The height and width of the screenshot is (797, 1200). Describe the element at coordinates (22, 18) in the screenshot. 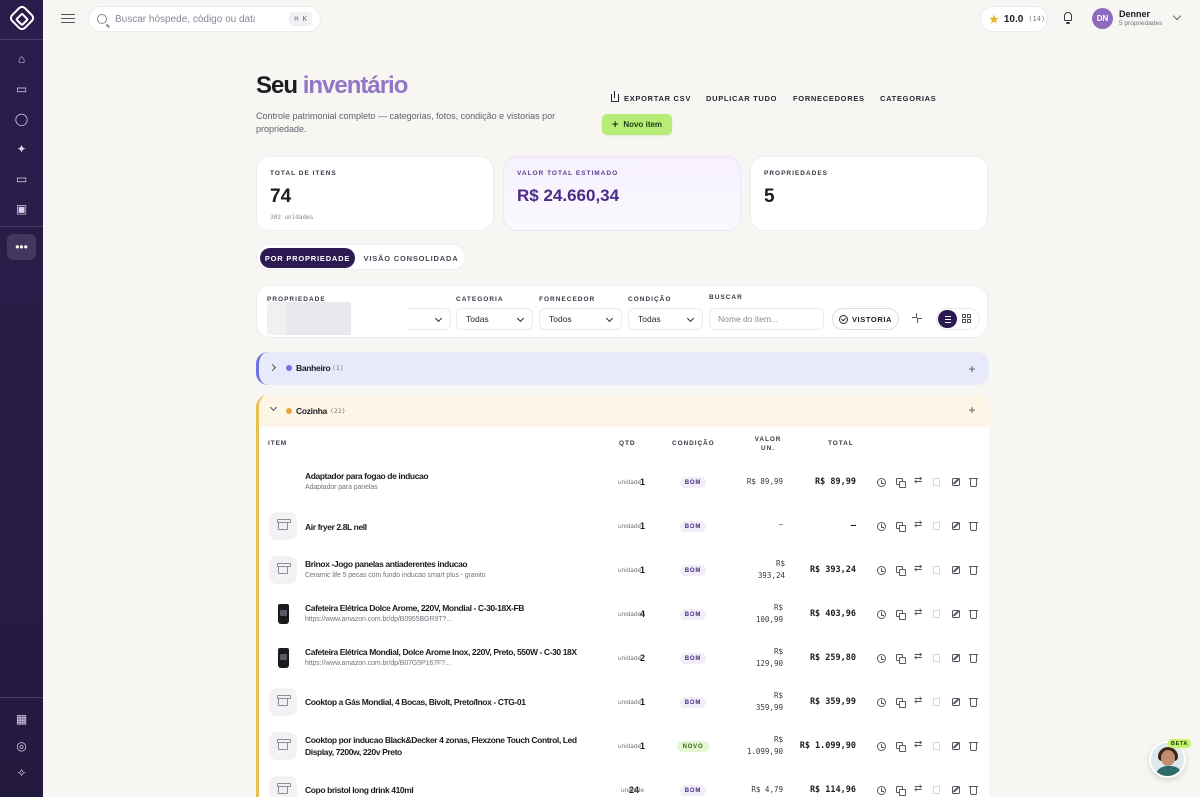

I see `app-logo` at that location.